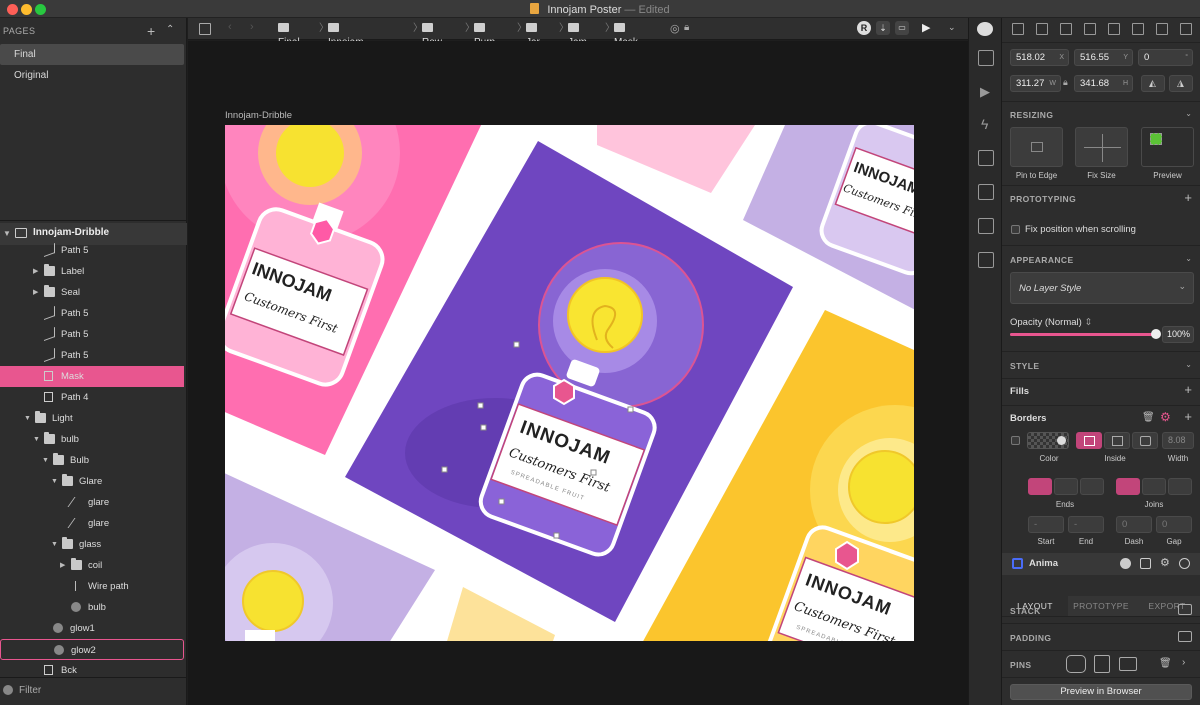 This screenshot has width=1200, height=705. What do you see at coordinates (484, 35) in the screenshot?
I see `breadcrumb-item-purp: Purp` at bounding box center [484, 35].